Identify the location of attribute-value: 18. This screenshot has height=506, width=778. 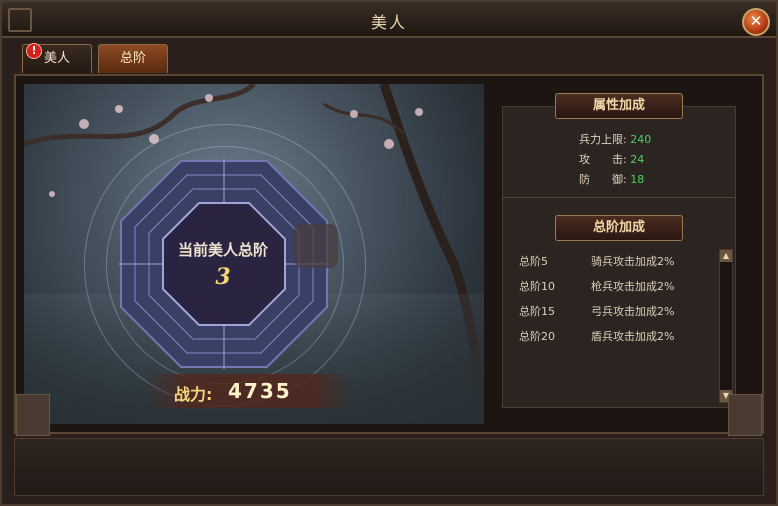
(637, 179).